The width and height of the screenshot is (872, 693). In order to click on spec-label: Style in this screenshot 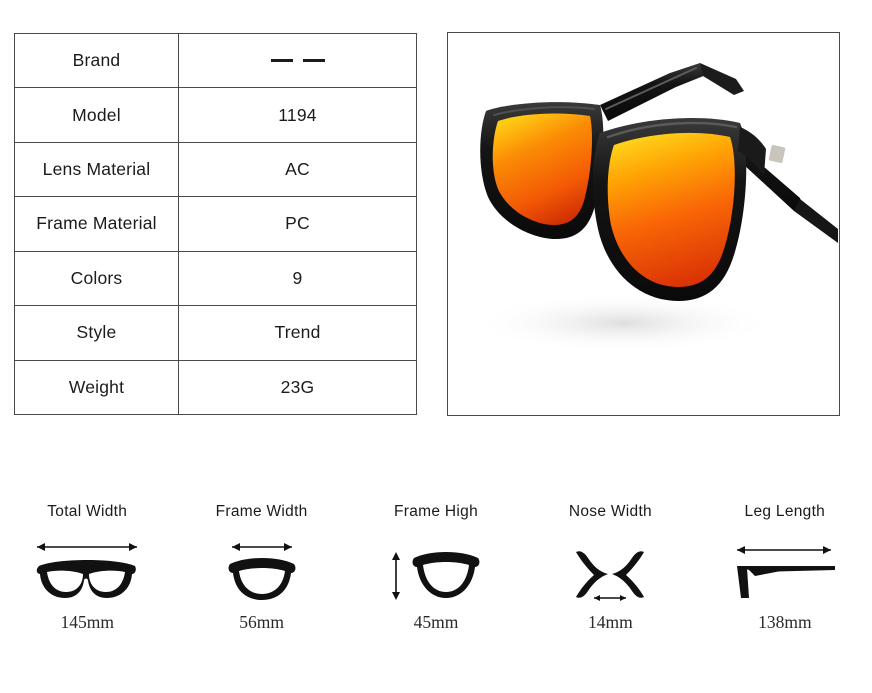, I will do `click(97, 333)`.